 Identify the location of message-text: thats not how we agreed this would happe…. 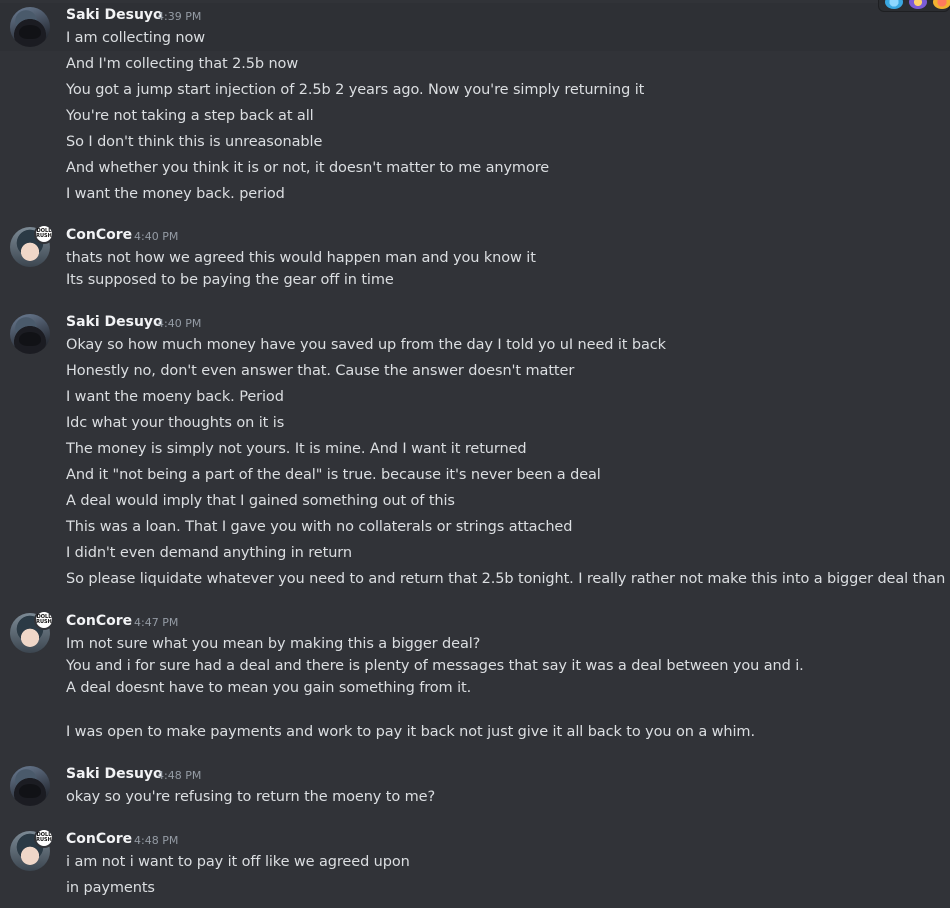
(301, 258).